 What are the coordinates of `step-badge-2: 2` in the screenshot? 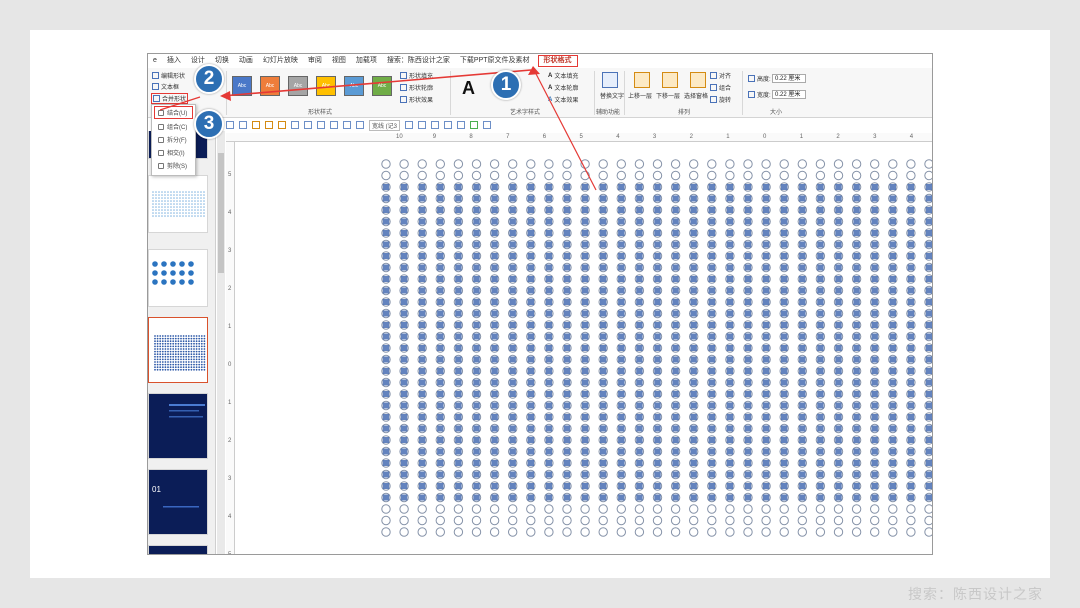 It's located at (209, 79).